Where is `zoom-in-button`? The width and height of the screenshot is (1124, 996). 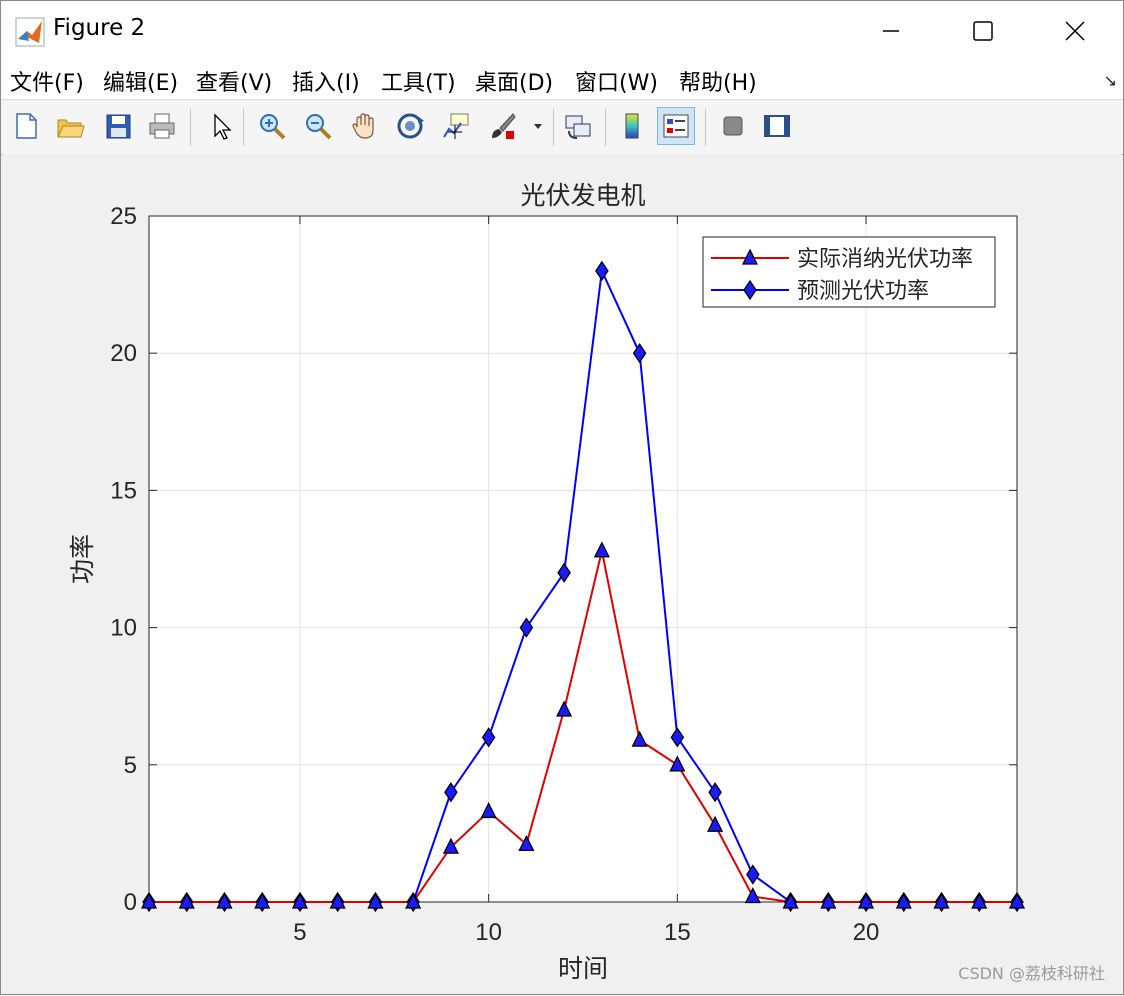 zoom-in-button is located at coordinates (272, 126).